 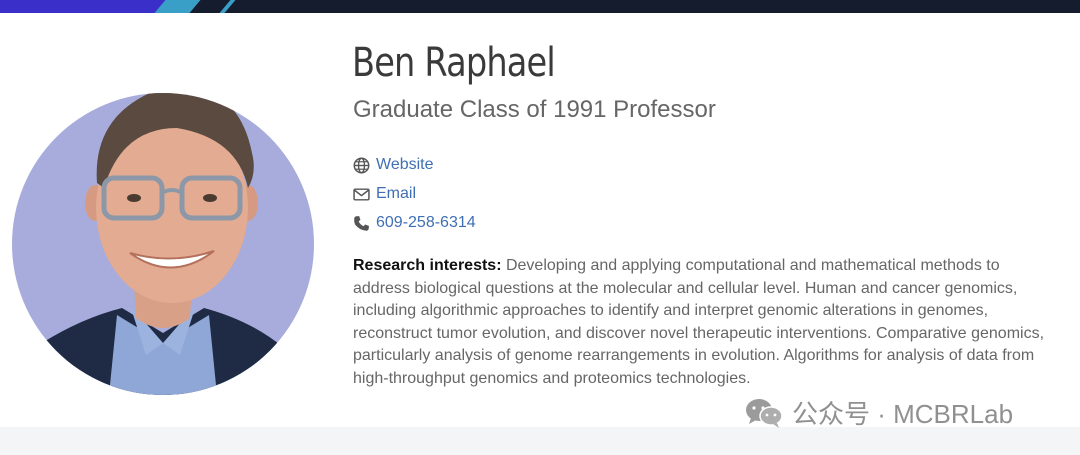 I want to click on phone-number: 609-258-6314, so click(x=426, y=222).